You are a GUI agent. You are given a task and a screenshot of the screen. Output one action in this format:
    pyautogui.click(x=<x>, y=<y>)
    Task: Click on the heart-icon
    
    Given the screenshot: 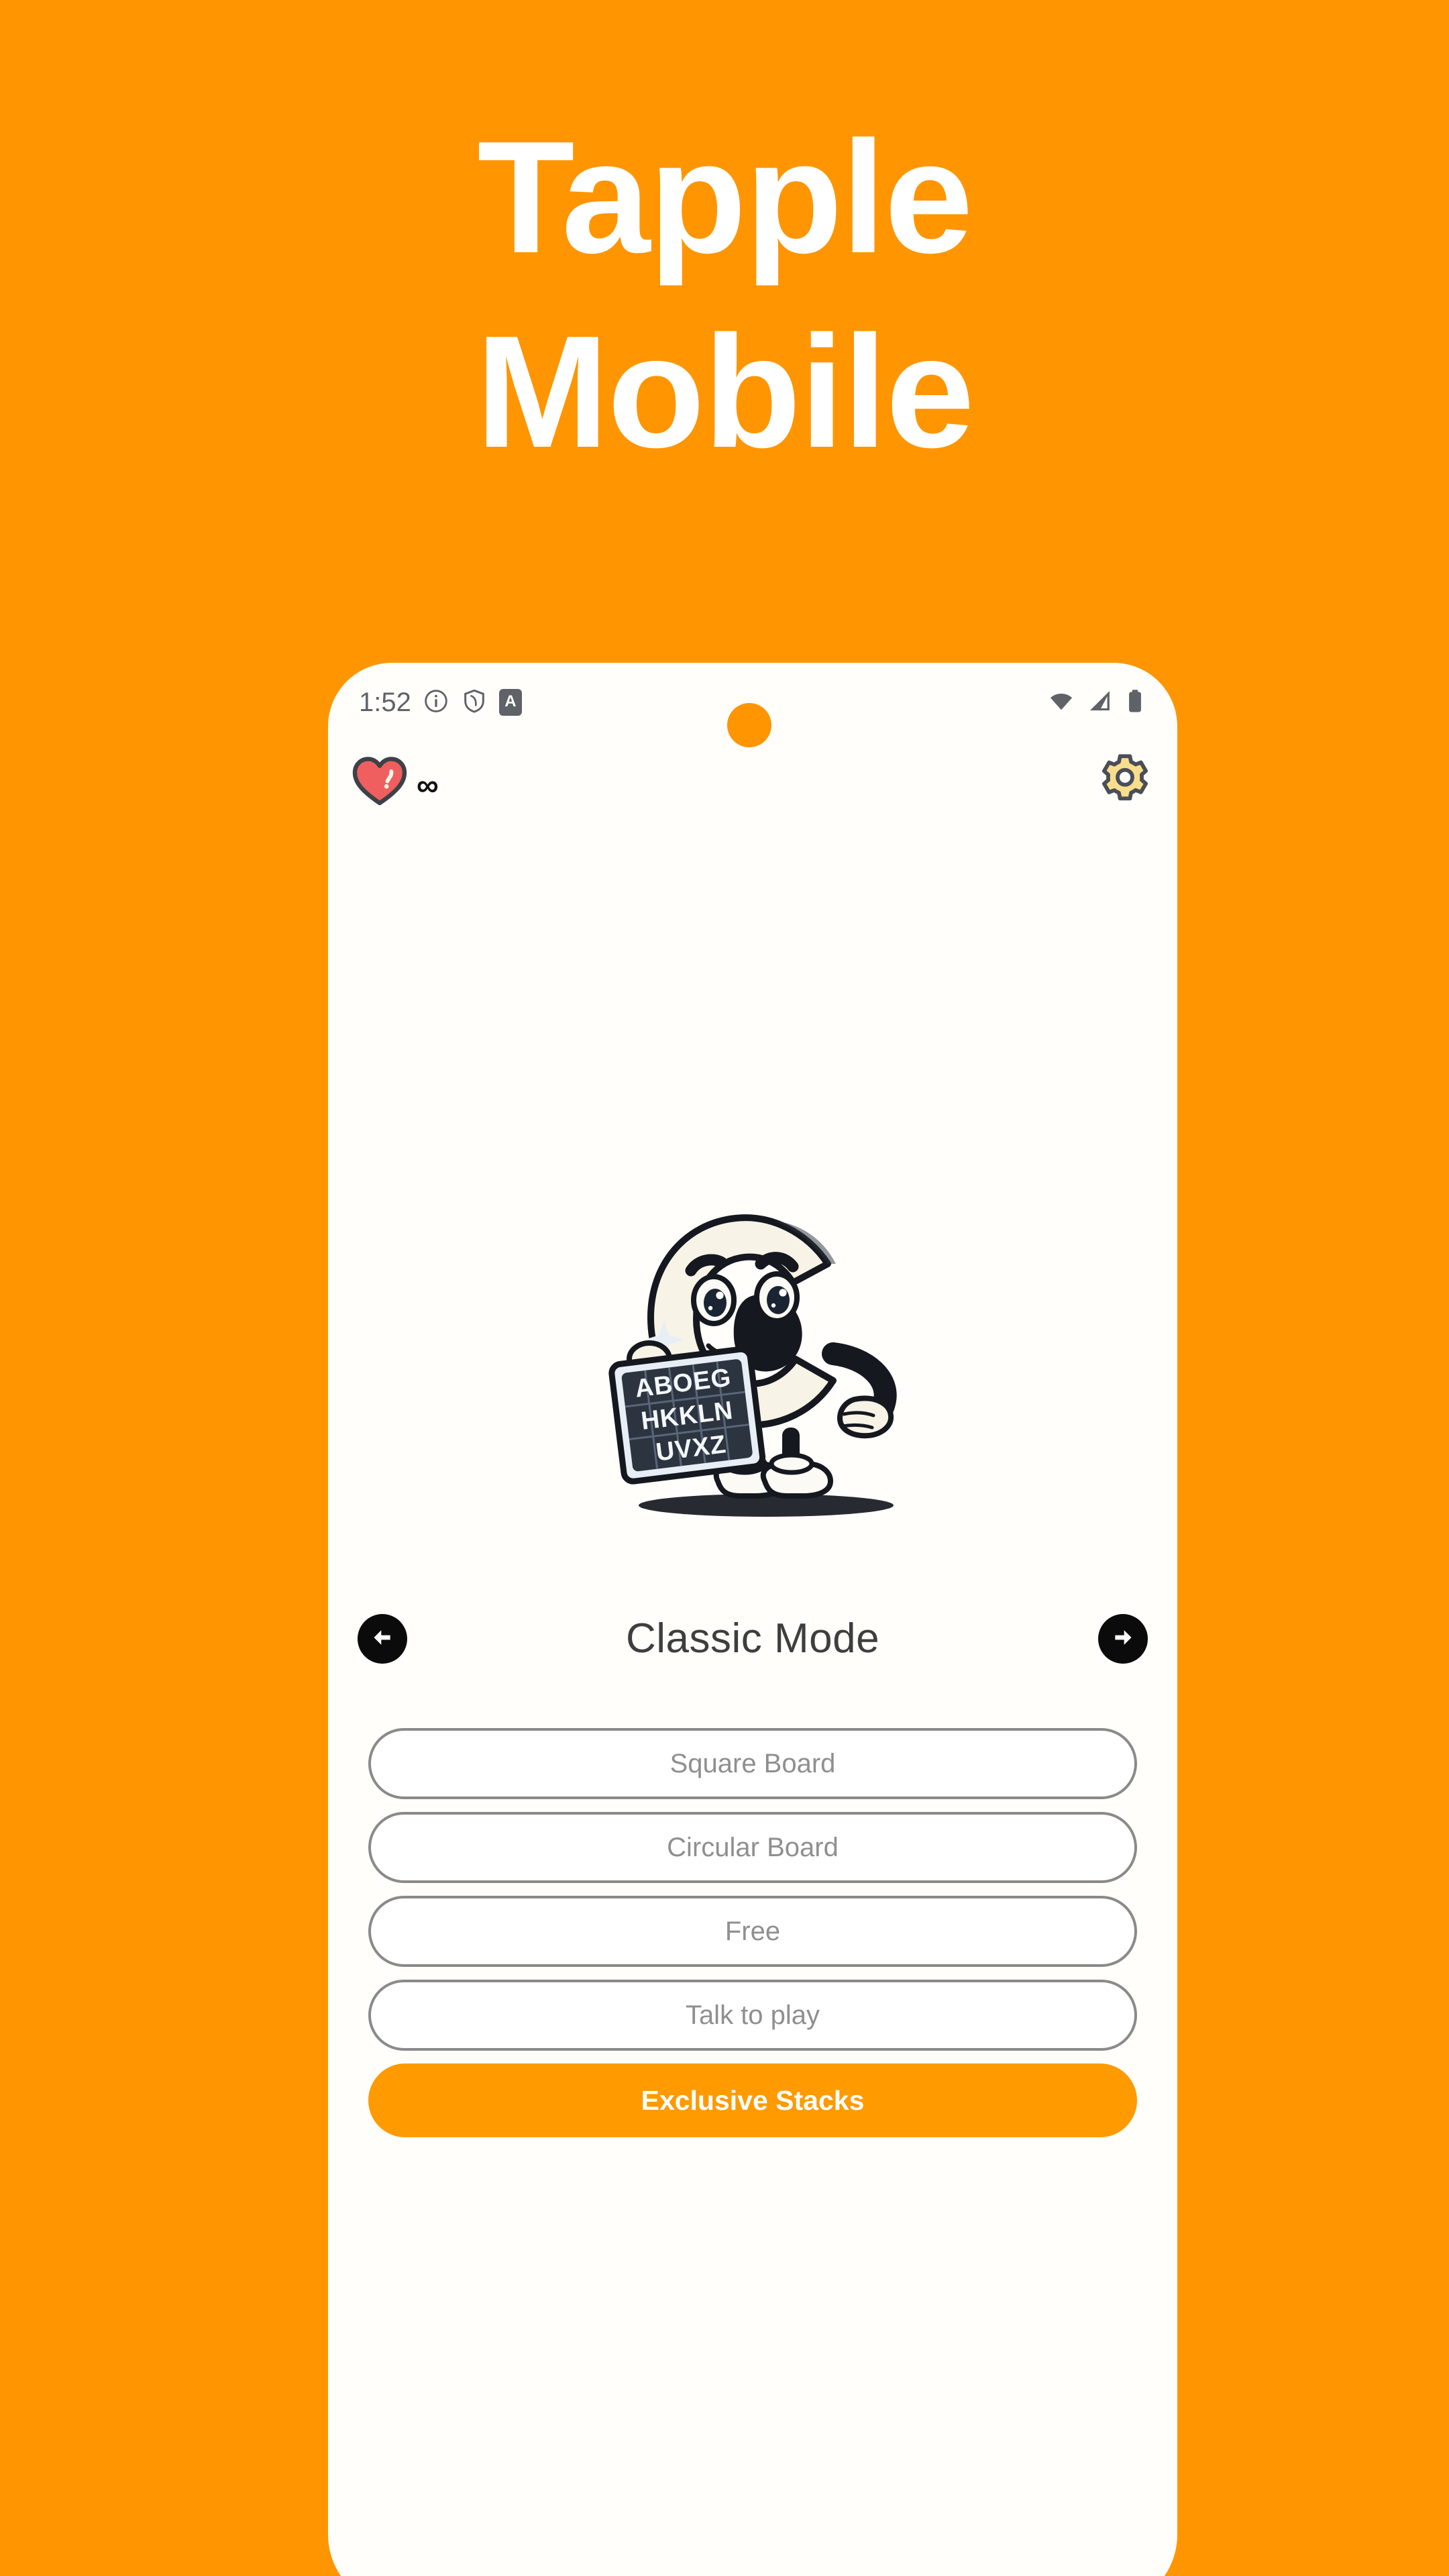 What is the action you would take?
    pyautogui.click(x=379, y=782)
    